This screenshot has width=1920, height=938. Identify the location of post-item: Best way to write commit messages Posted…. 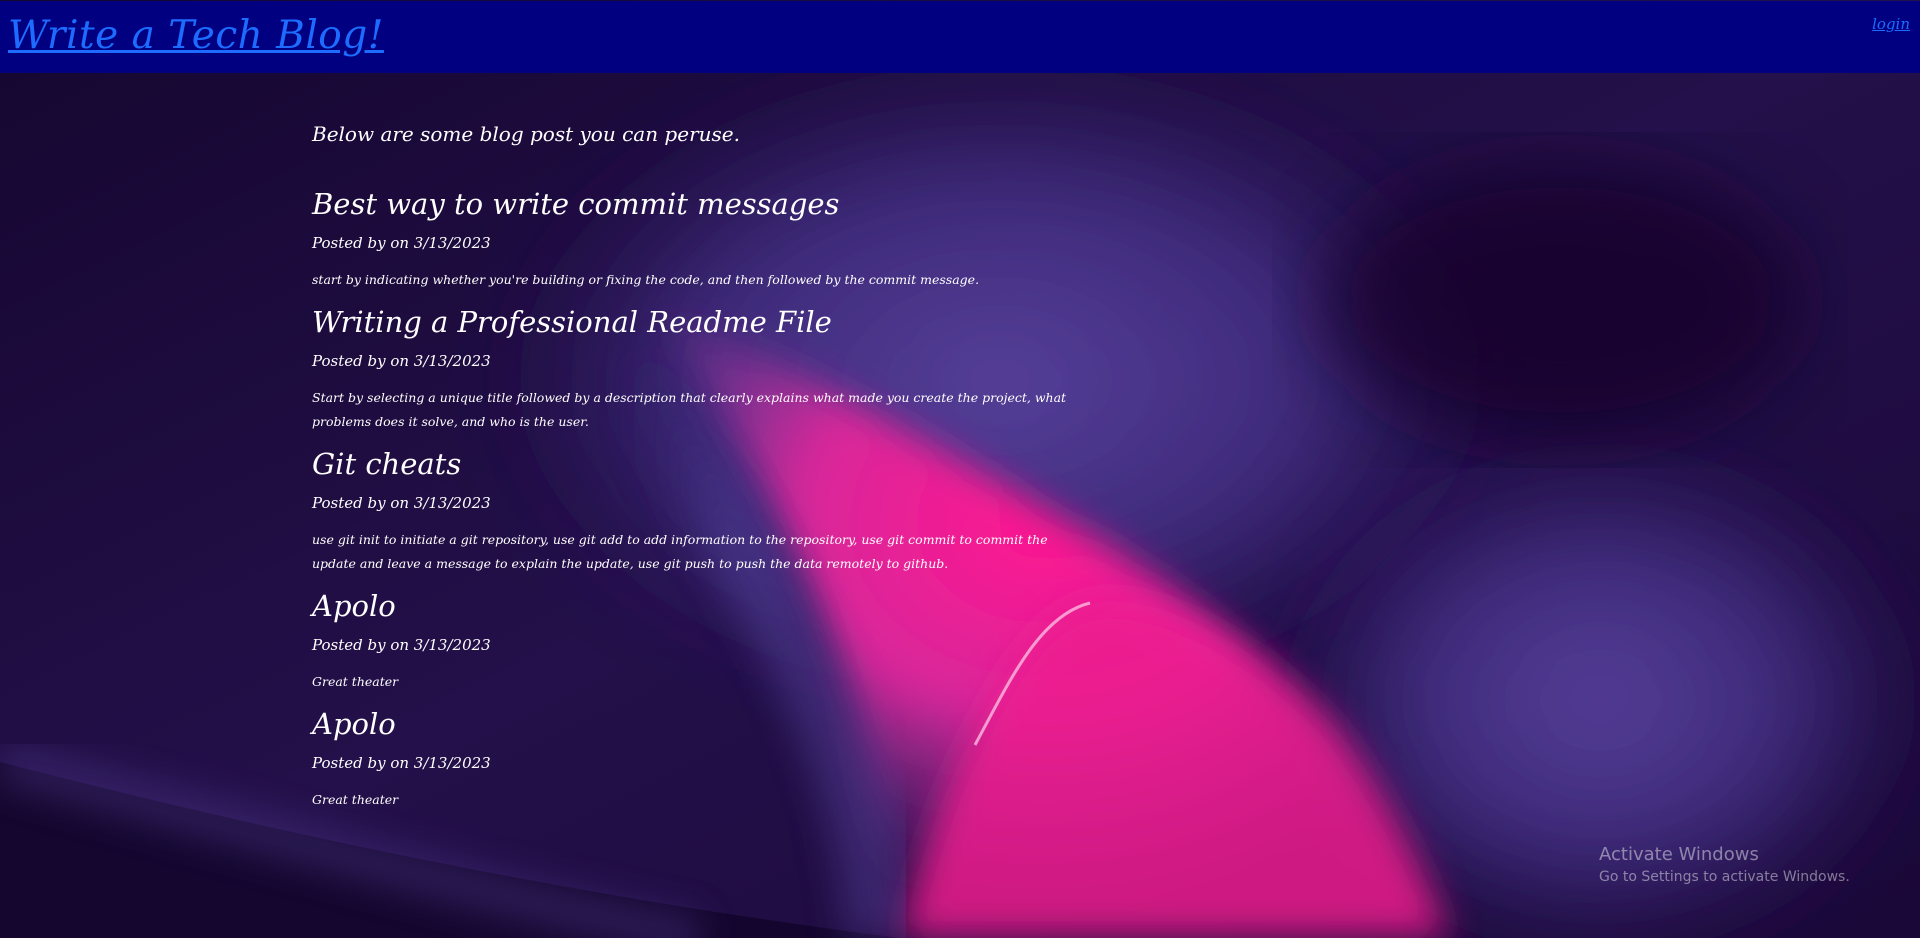
(692, 238).